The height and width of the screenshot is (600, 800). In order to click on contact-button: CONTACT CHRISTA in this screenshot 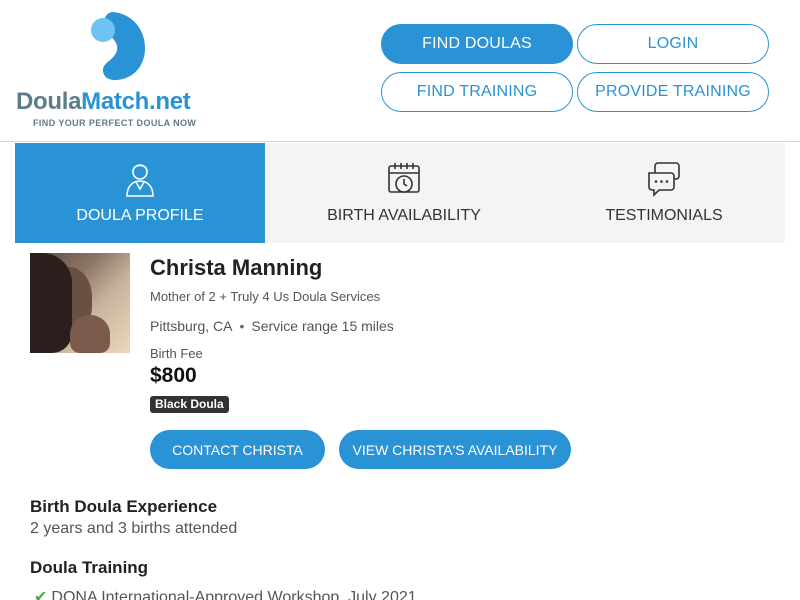, I will do `click(237, 449)`.